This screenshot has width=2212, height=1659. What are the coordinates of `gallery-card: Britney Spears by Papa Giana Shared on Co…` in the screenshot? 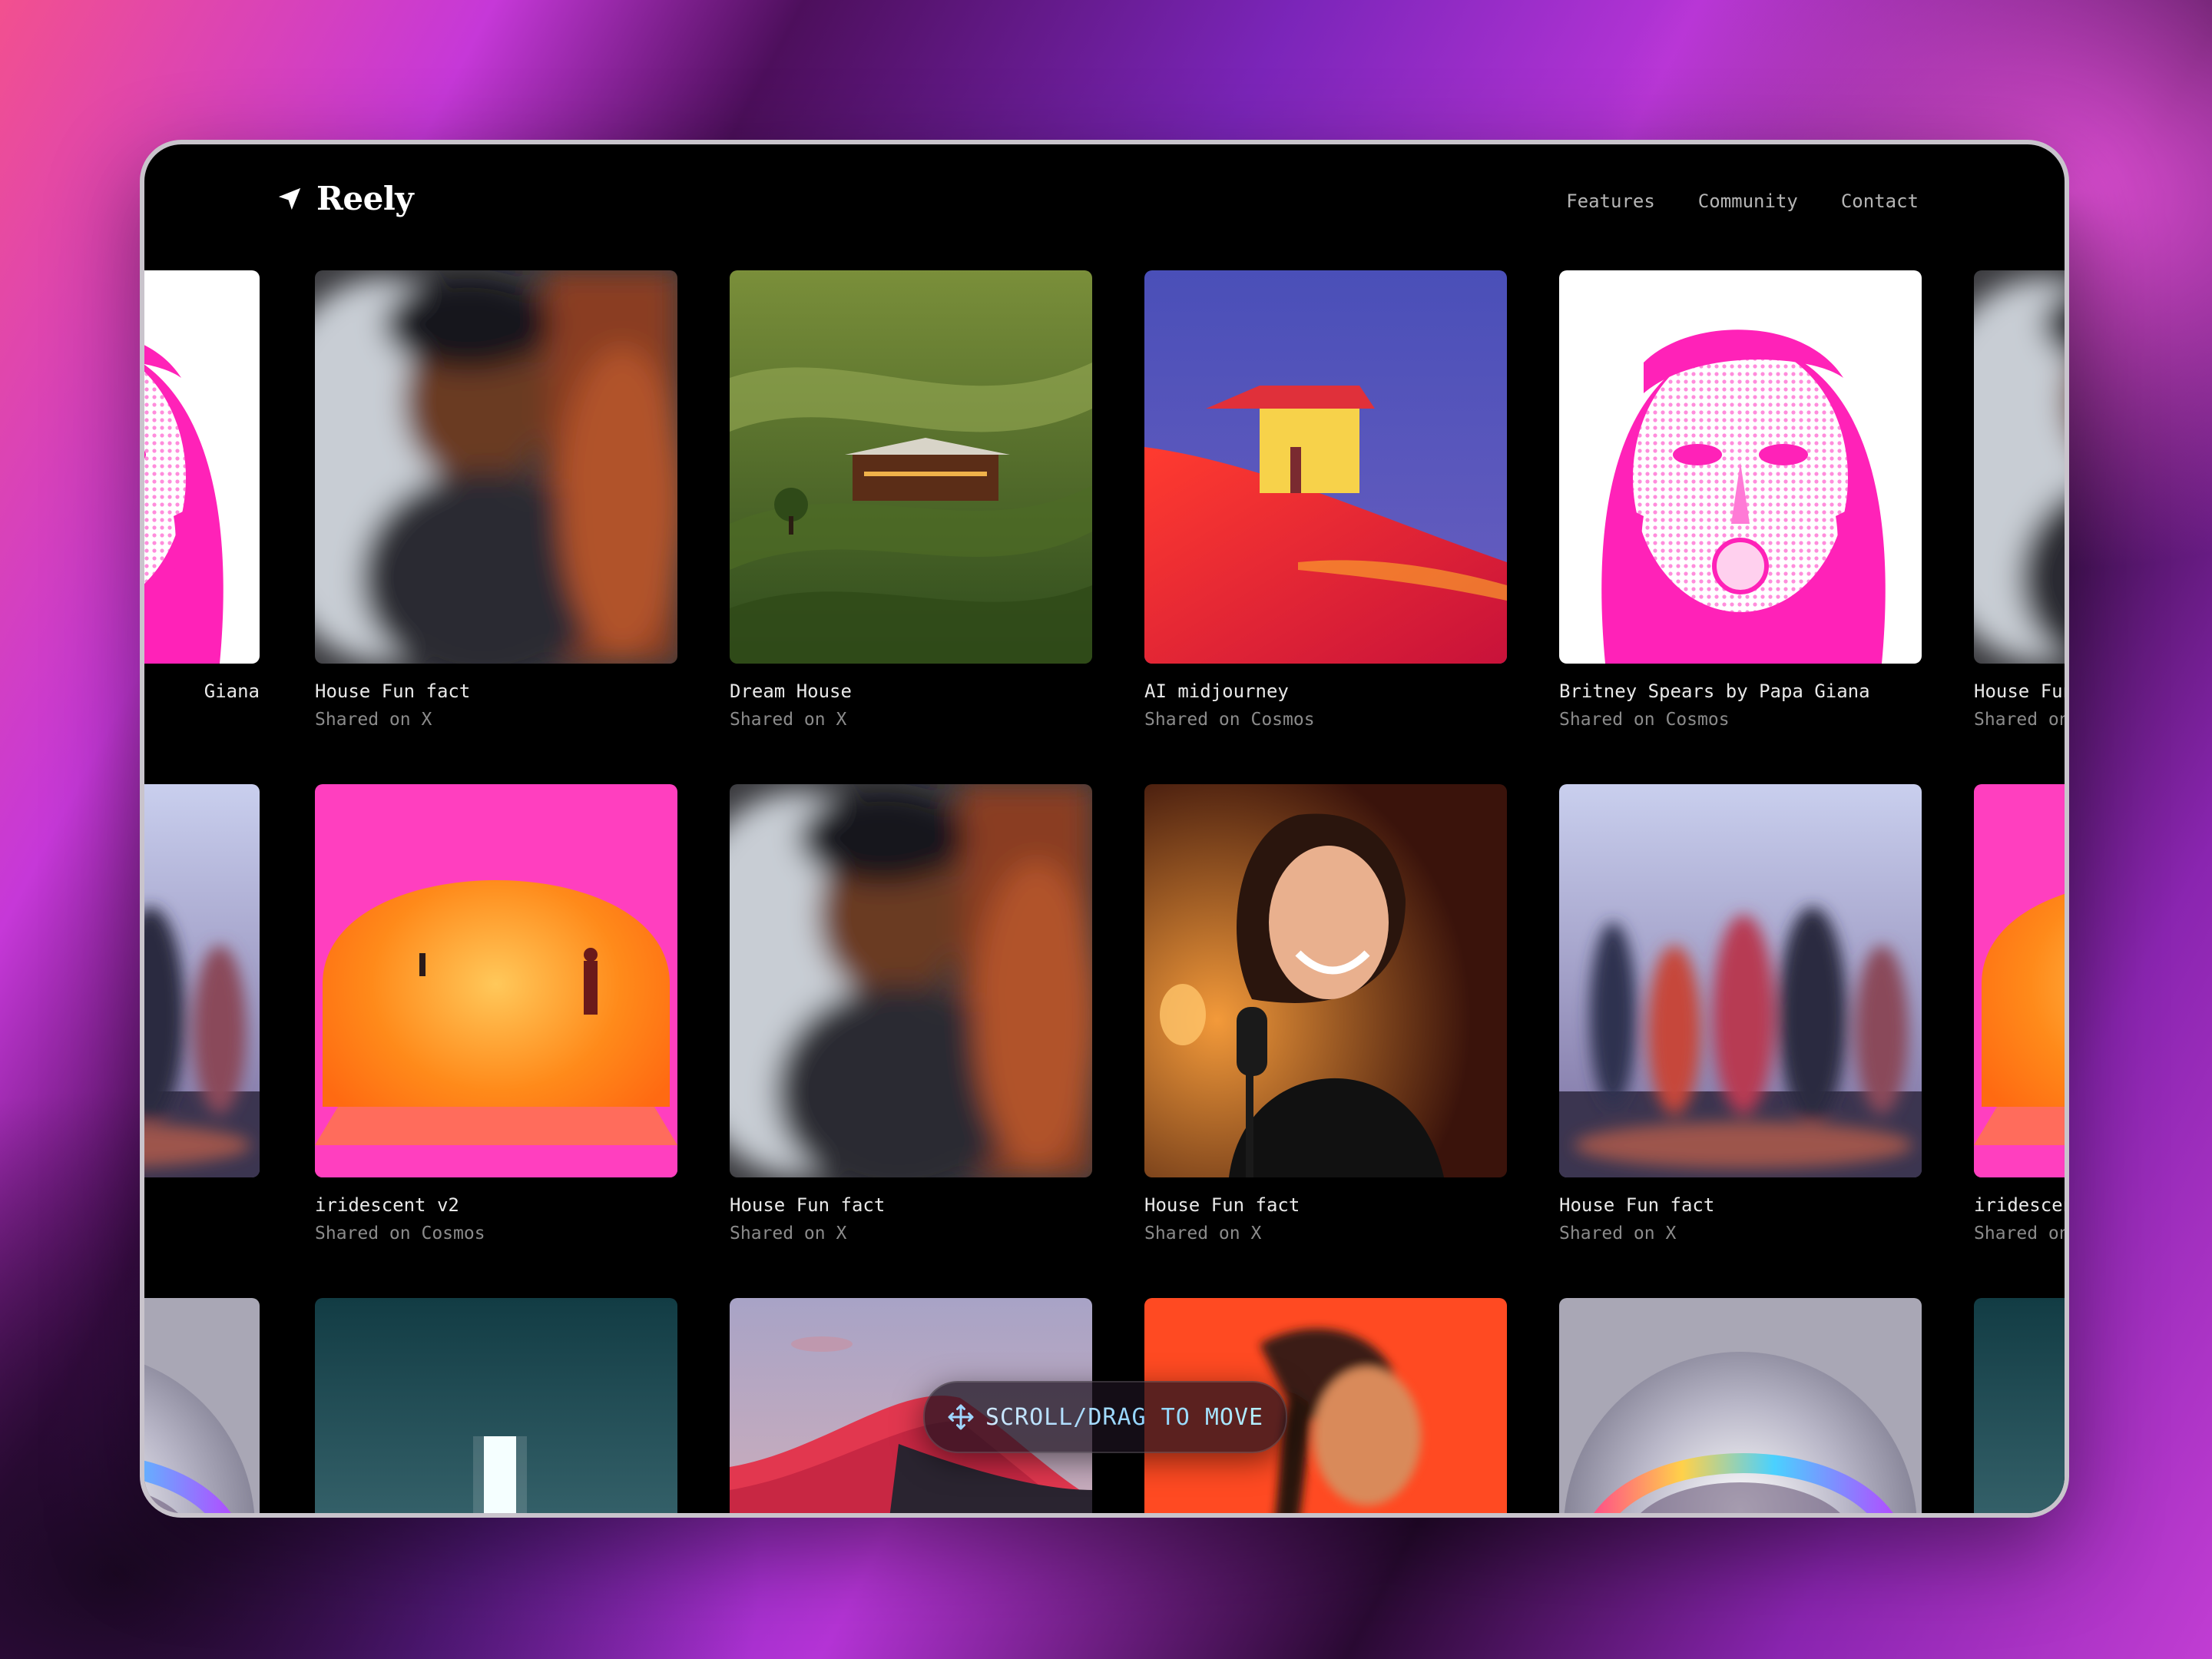 It's located at (1741, 500).